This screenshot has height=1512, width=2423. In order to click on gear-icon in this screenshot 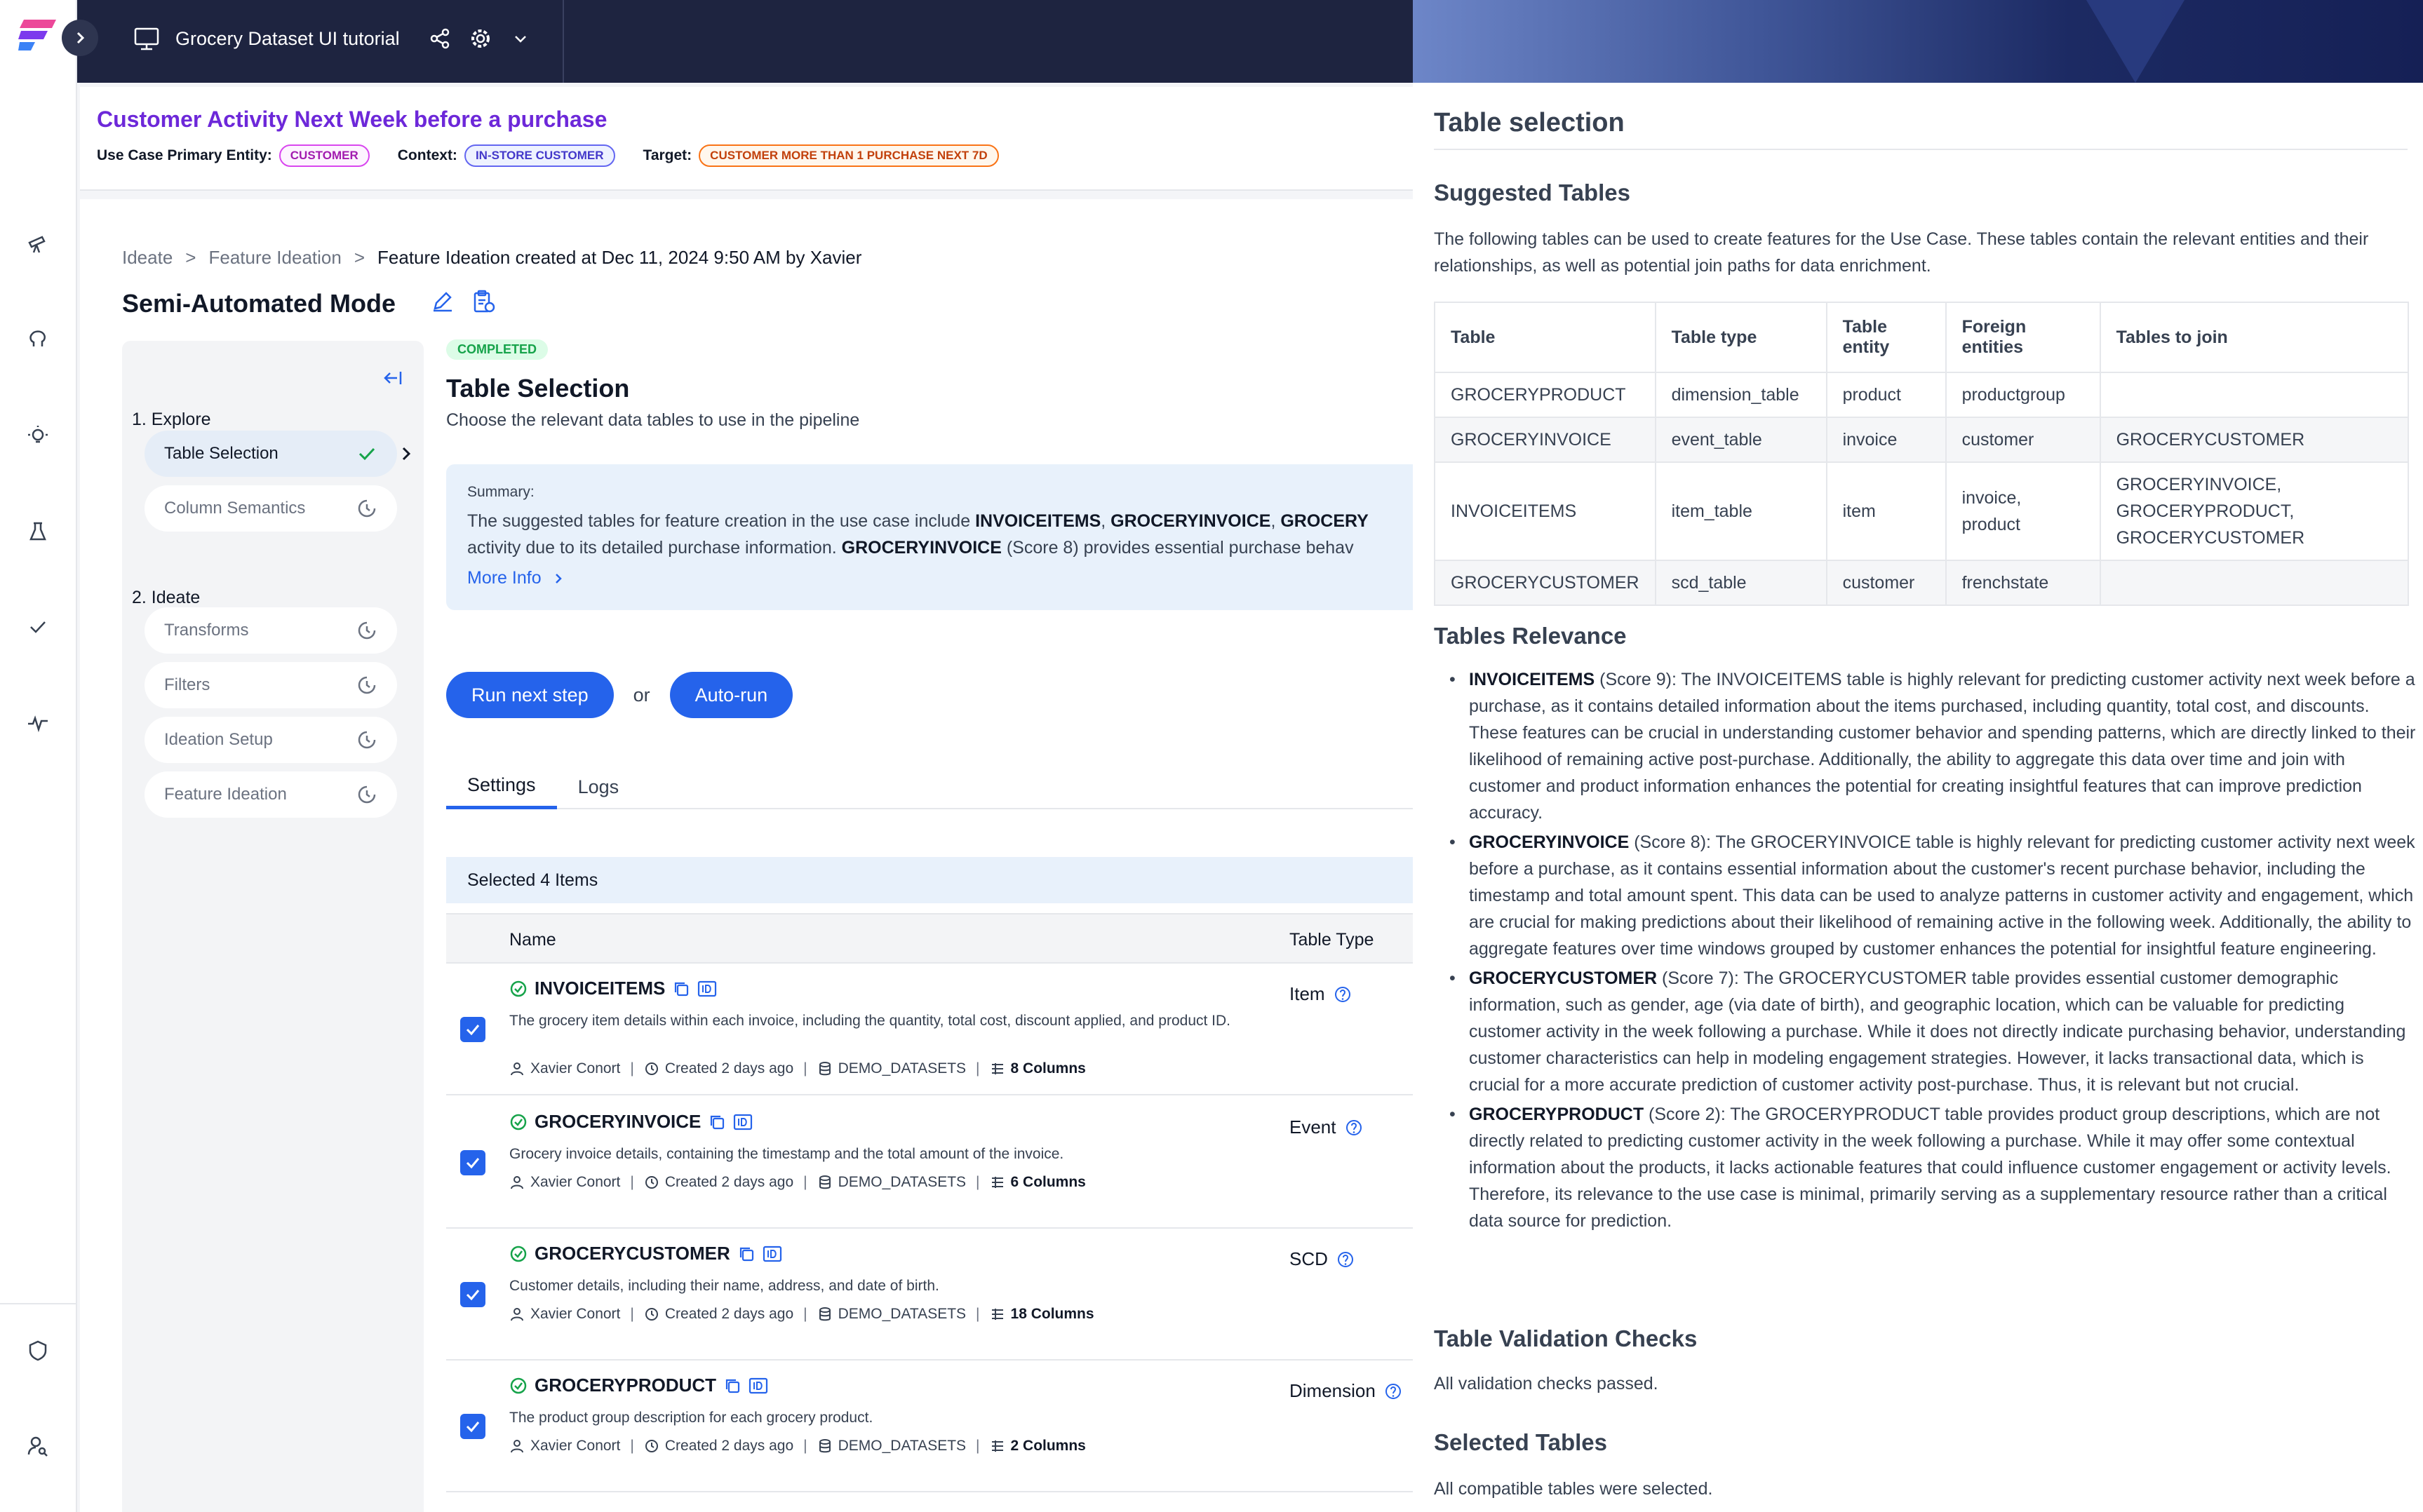, I will do `click(481, 38)`.